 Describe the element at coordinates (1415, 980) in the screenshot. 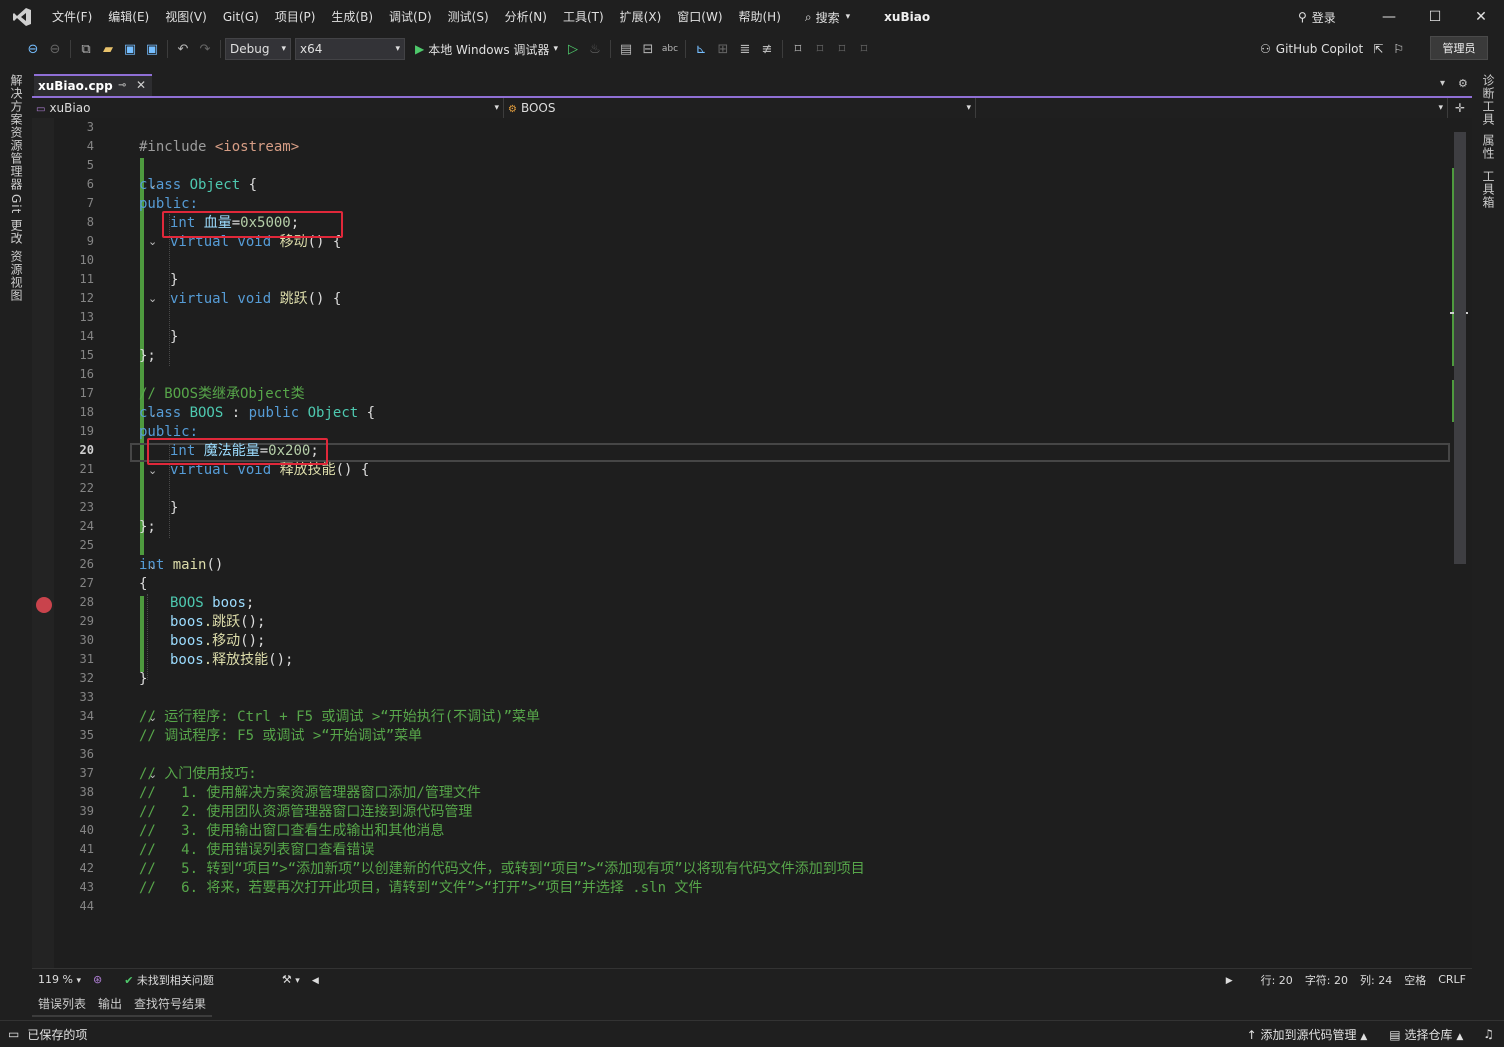

I see `whitespace-indicator: 空格` at that location.